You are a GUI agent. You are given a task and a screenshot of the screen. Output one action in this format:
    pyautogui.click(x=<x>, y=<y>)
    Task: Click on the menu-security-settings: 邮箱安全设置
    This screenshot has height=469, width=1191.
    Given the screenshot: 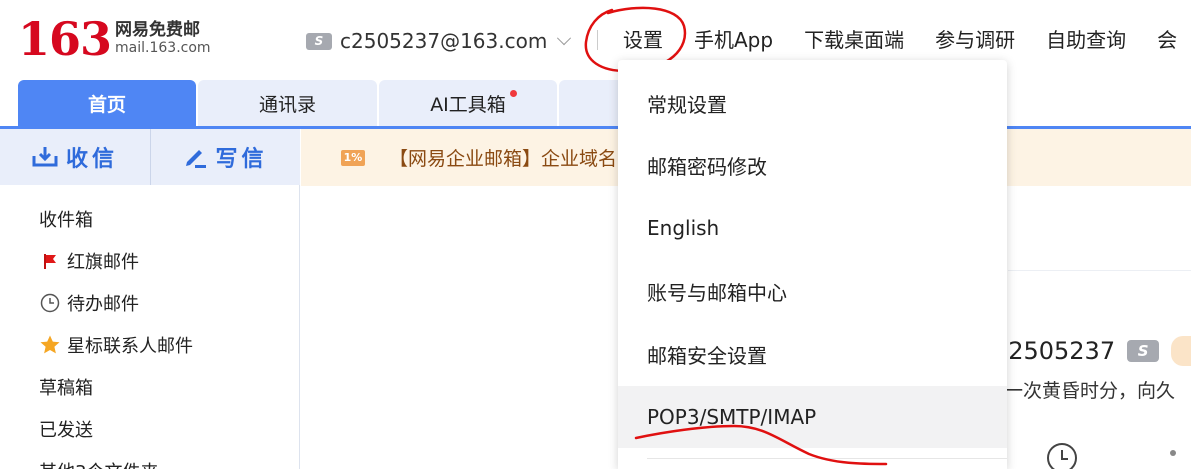 What is the action you would take?
    pyautogui.click(x=812, y=354)
    